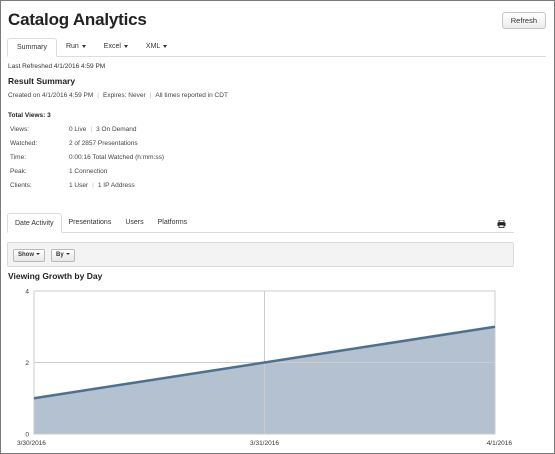 This screenshot has height=454, width=555. What do you see at coordinates (103, 143) in the screenshot?
I see `stat-value: 2 of 2857 Presentations` at bounding box center [103, 143].